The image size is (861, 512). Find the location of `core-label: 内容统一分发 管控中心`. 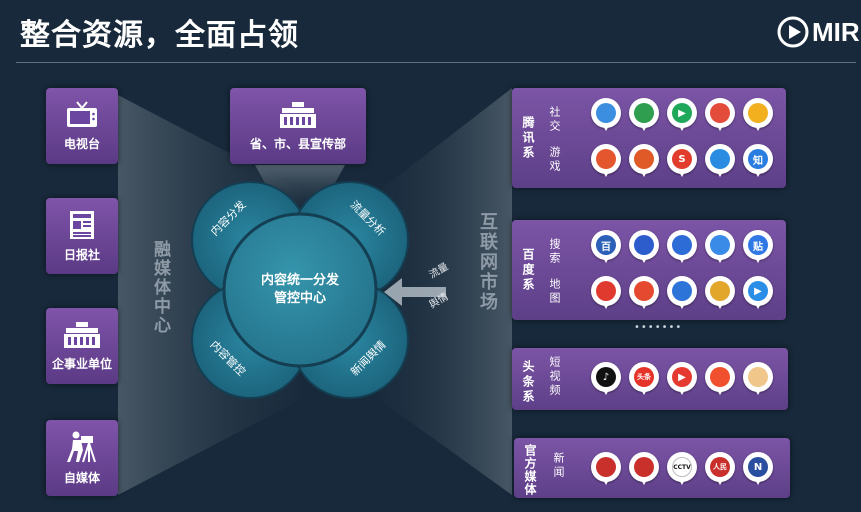

core-label: 内容统一分发 管控中心 is located at coordinates (300, 290).